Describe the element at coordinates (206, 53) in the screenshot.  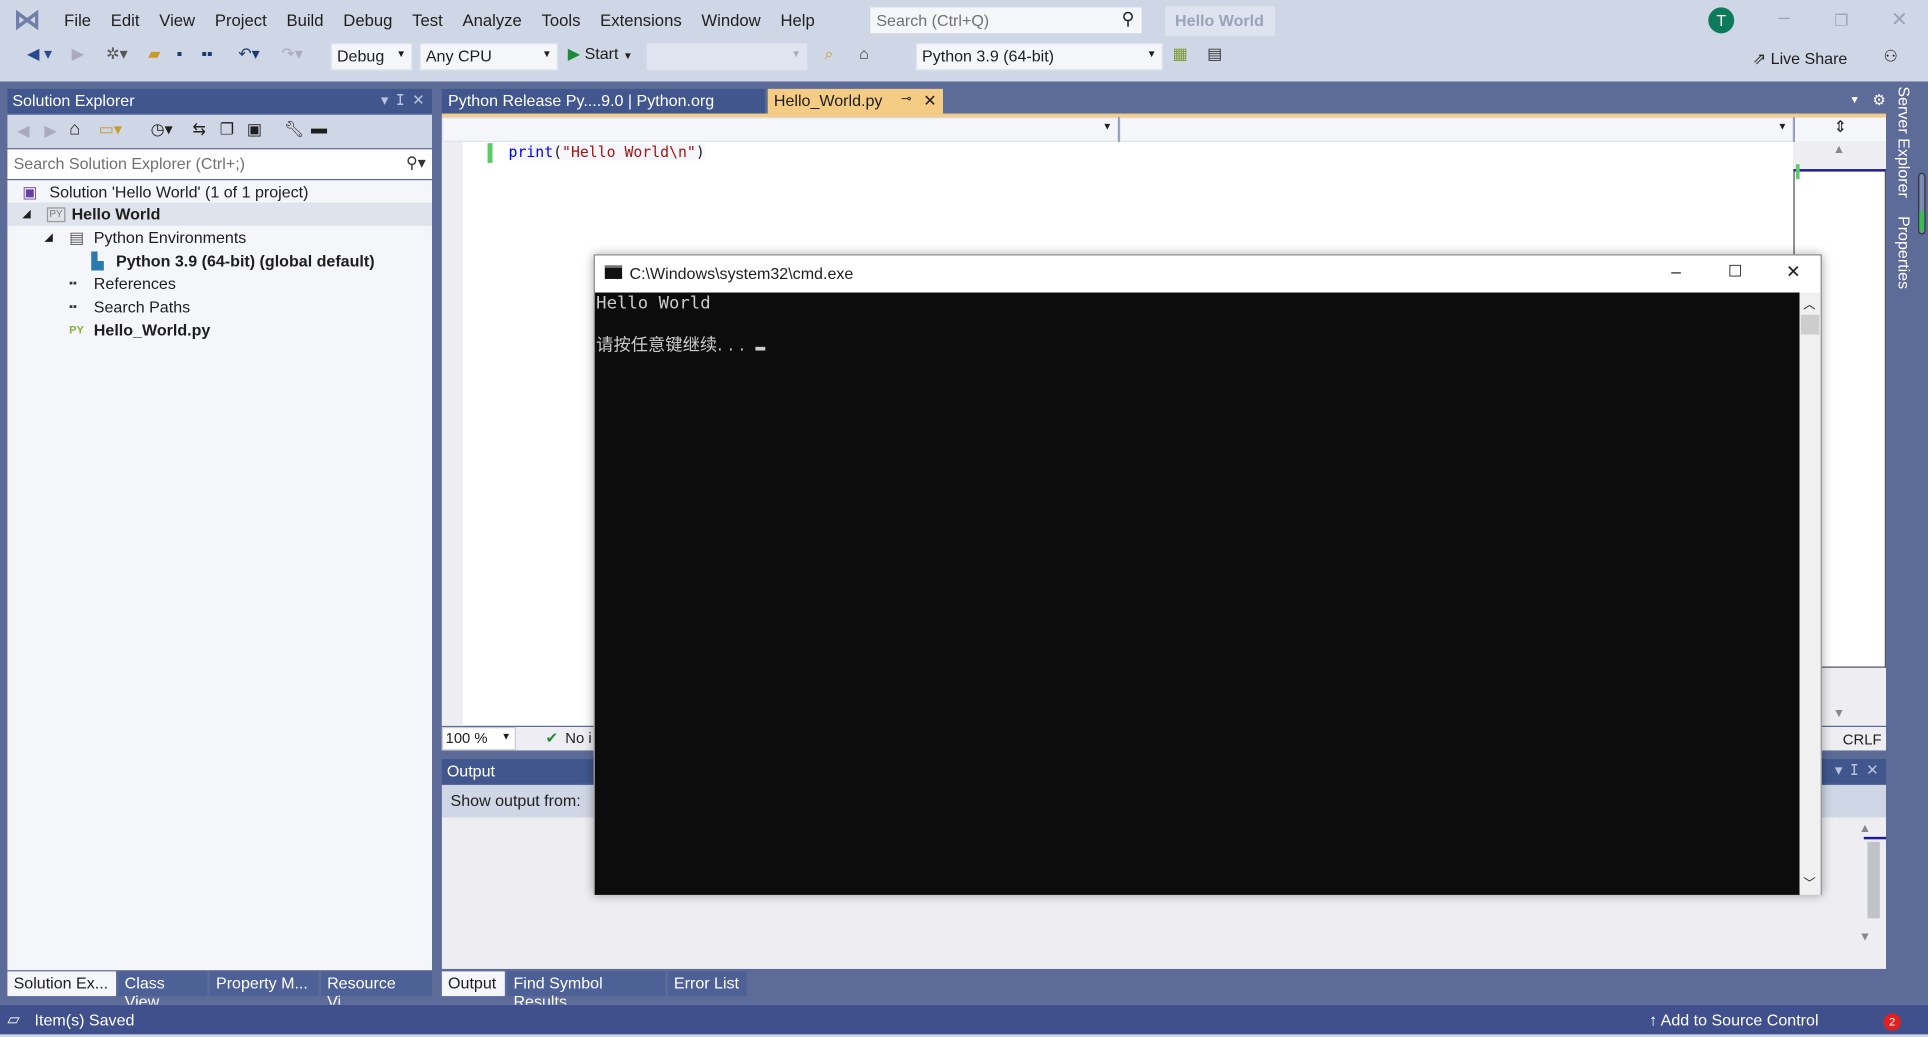
I see `save-all-icon: ▪▪` at that location.